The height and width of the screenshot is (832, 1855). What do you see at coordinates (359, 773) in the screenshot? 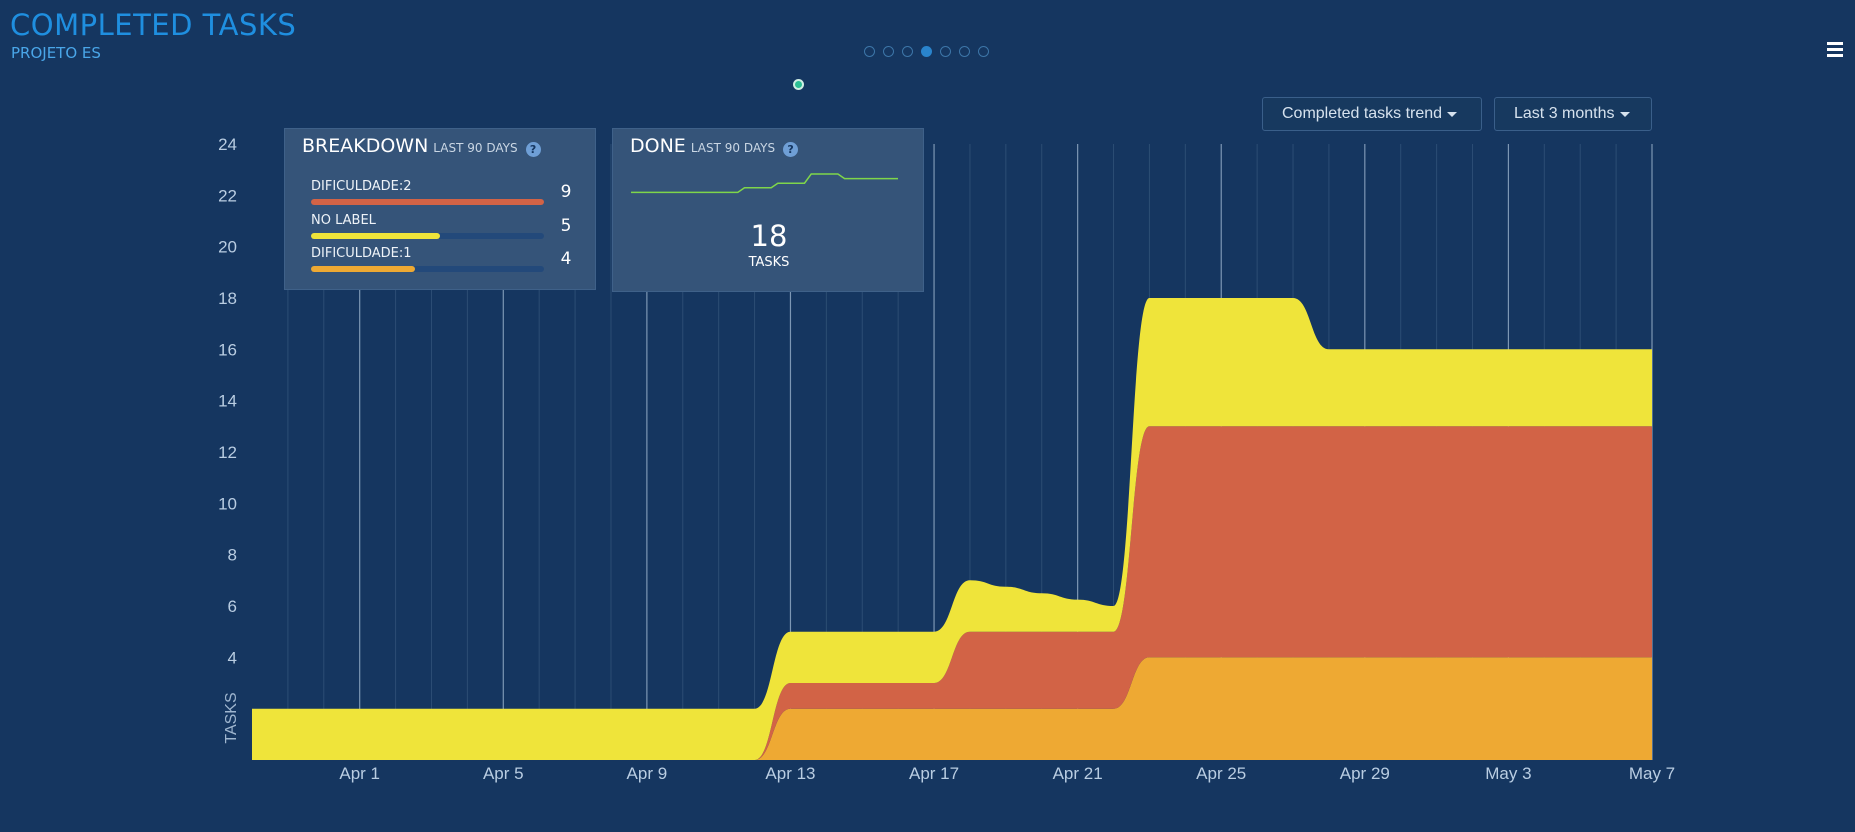
I see `x-tick-label: Apr 1` at bounding box center [359, 773].